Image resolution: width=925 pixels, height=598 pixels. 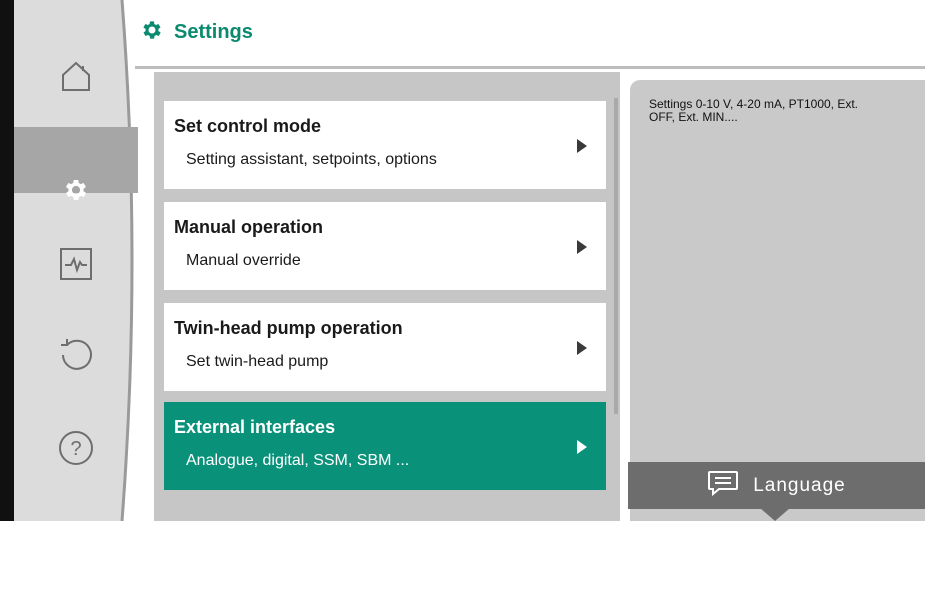 I want to click on undo-icon, so click(x=76, y=354).